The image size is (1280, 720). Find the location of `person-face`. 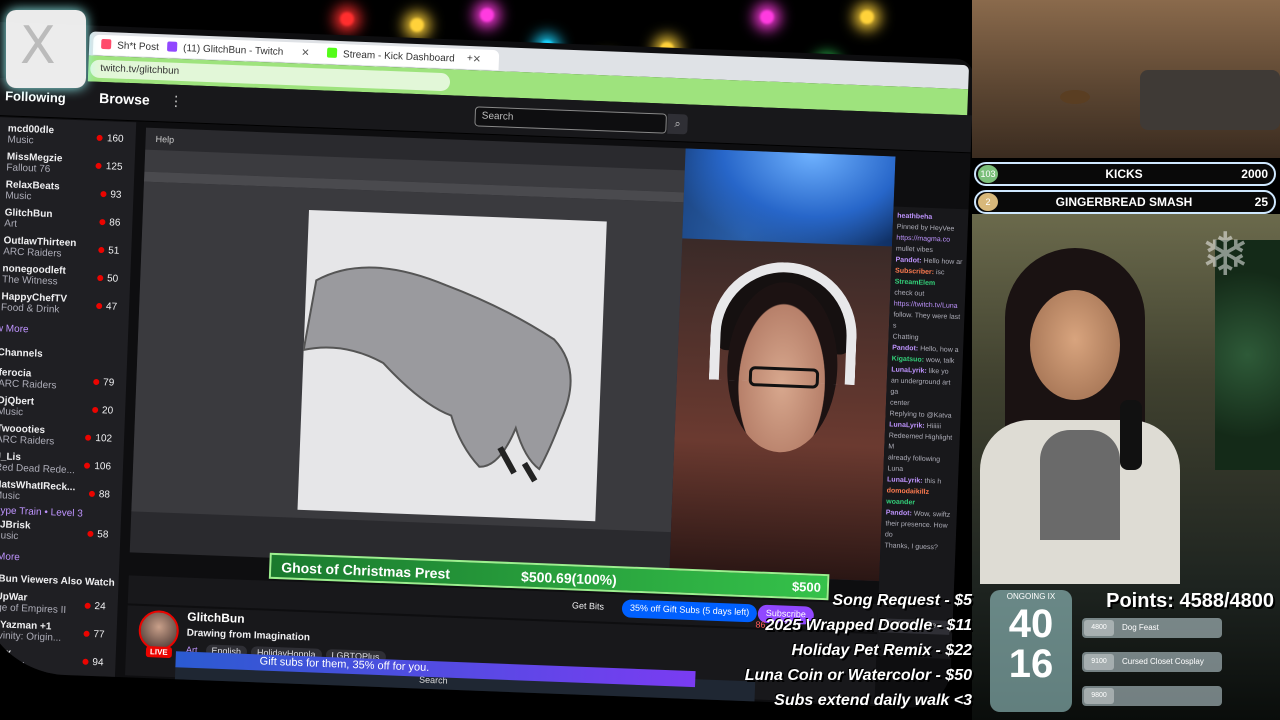

person-face is located at coordinates (1075, 345).